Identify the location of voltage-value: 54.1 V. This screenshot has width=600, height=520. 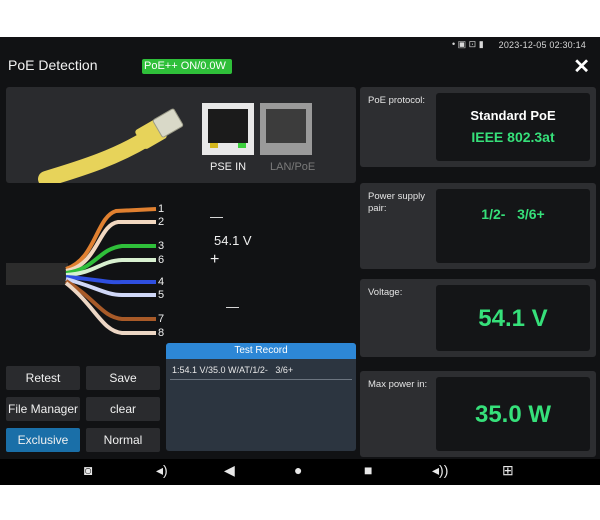
(513, 318).